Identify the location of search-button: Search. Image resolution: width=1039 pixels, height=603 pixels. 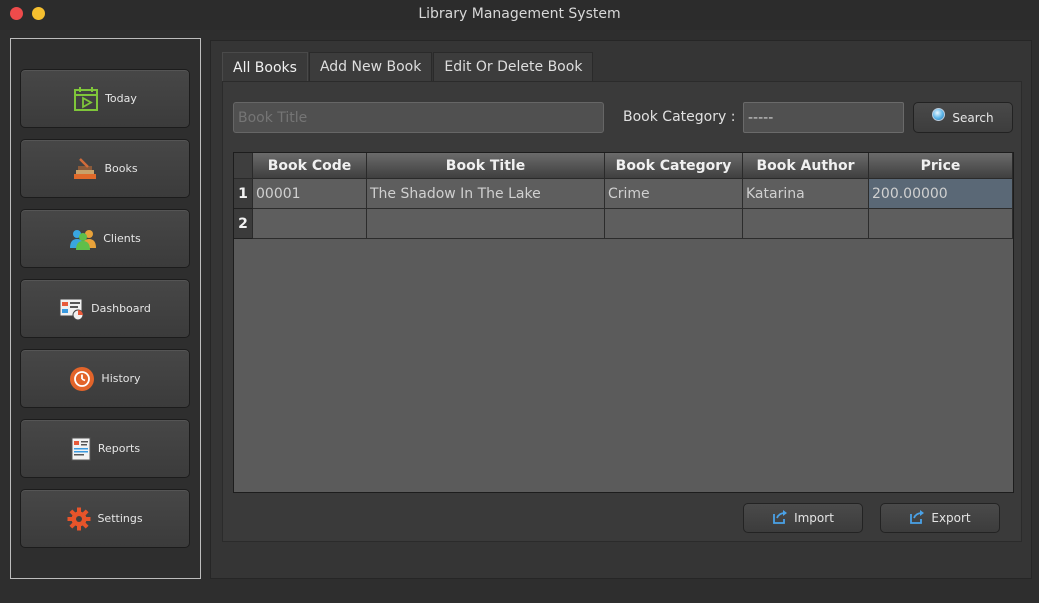
(963, 117).